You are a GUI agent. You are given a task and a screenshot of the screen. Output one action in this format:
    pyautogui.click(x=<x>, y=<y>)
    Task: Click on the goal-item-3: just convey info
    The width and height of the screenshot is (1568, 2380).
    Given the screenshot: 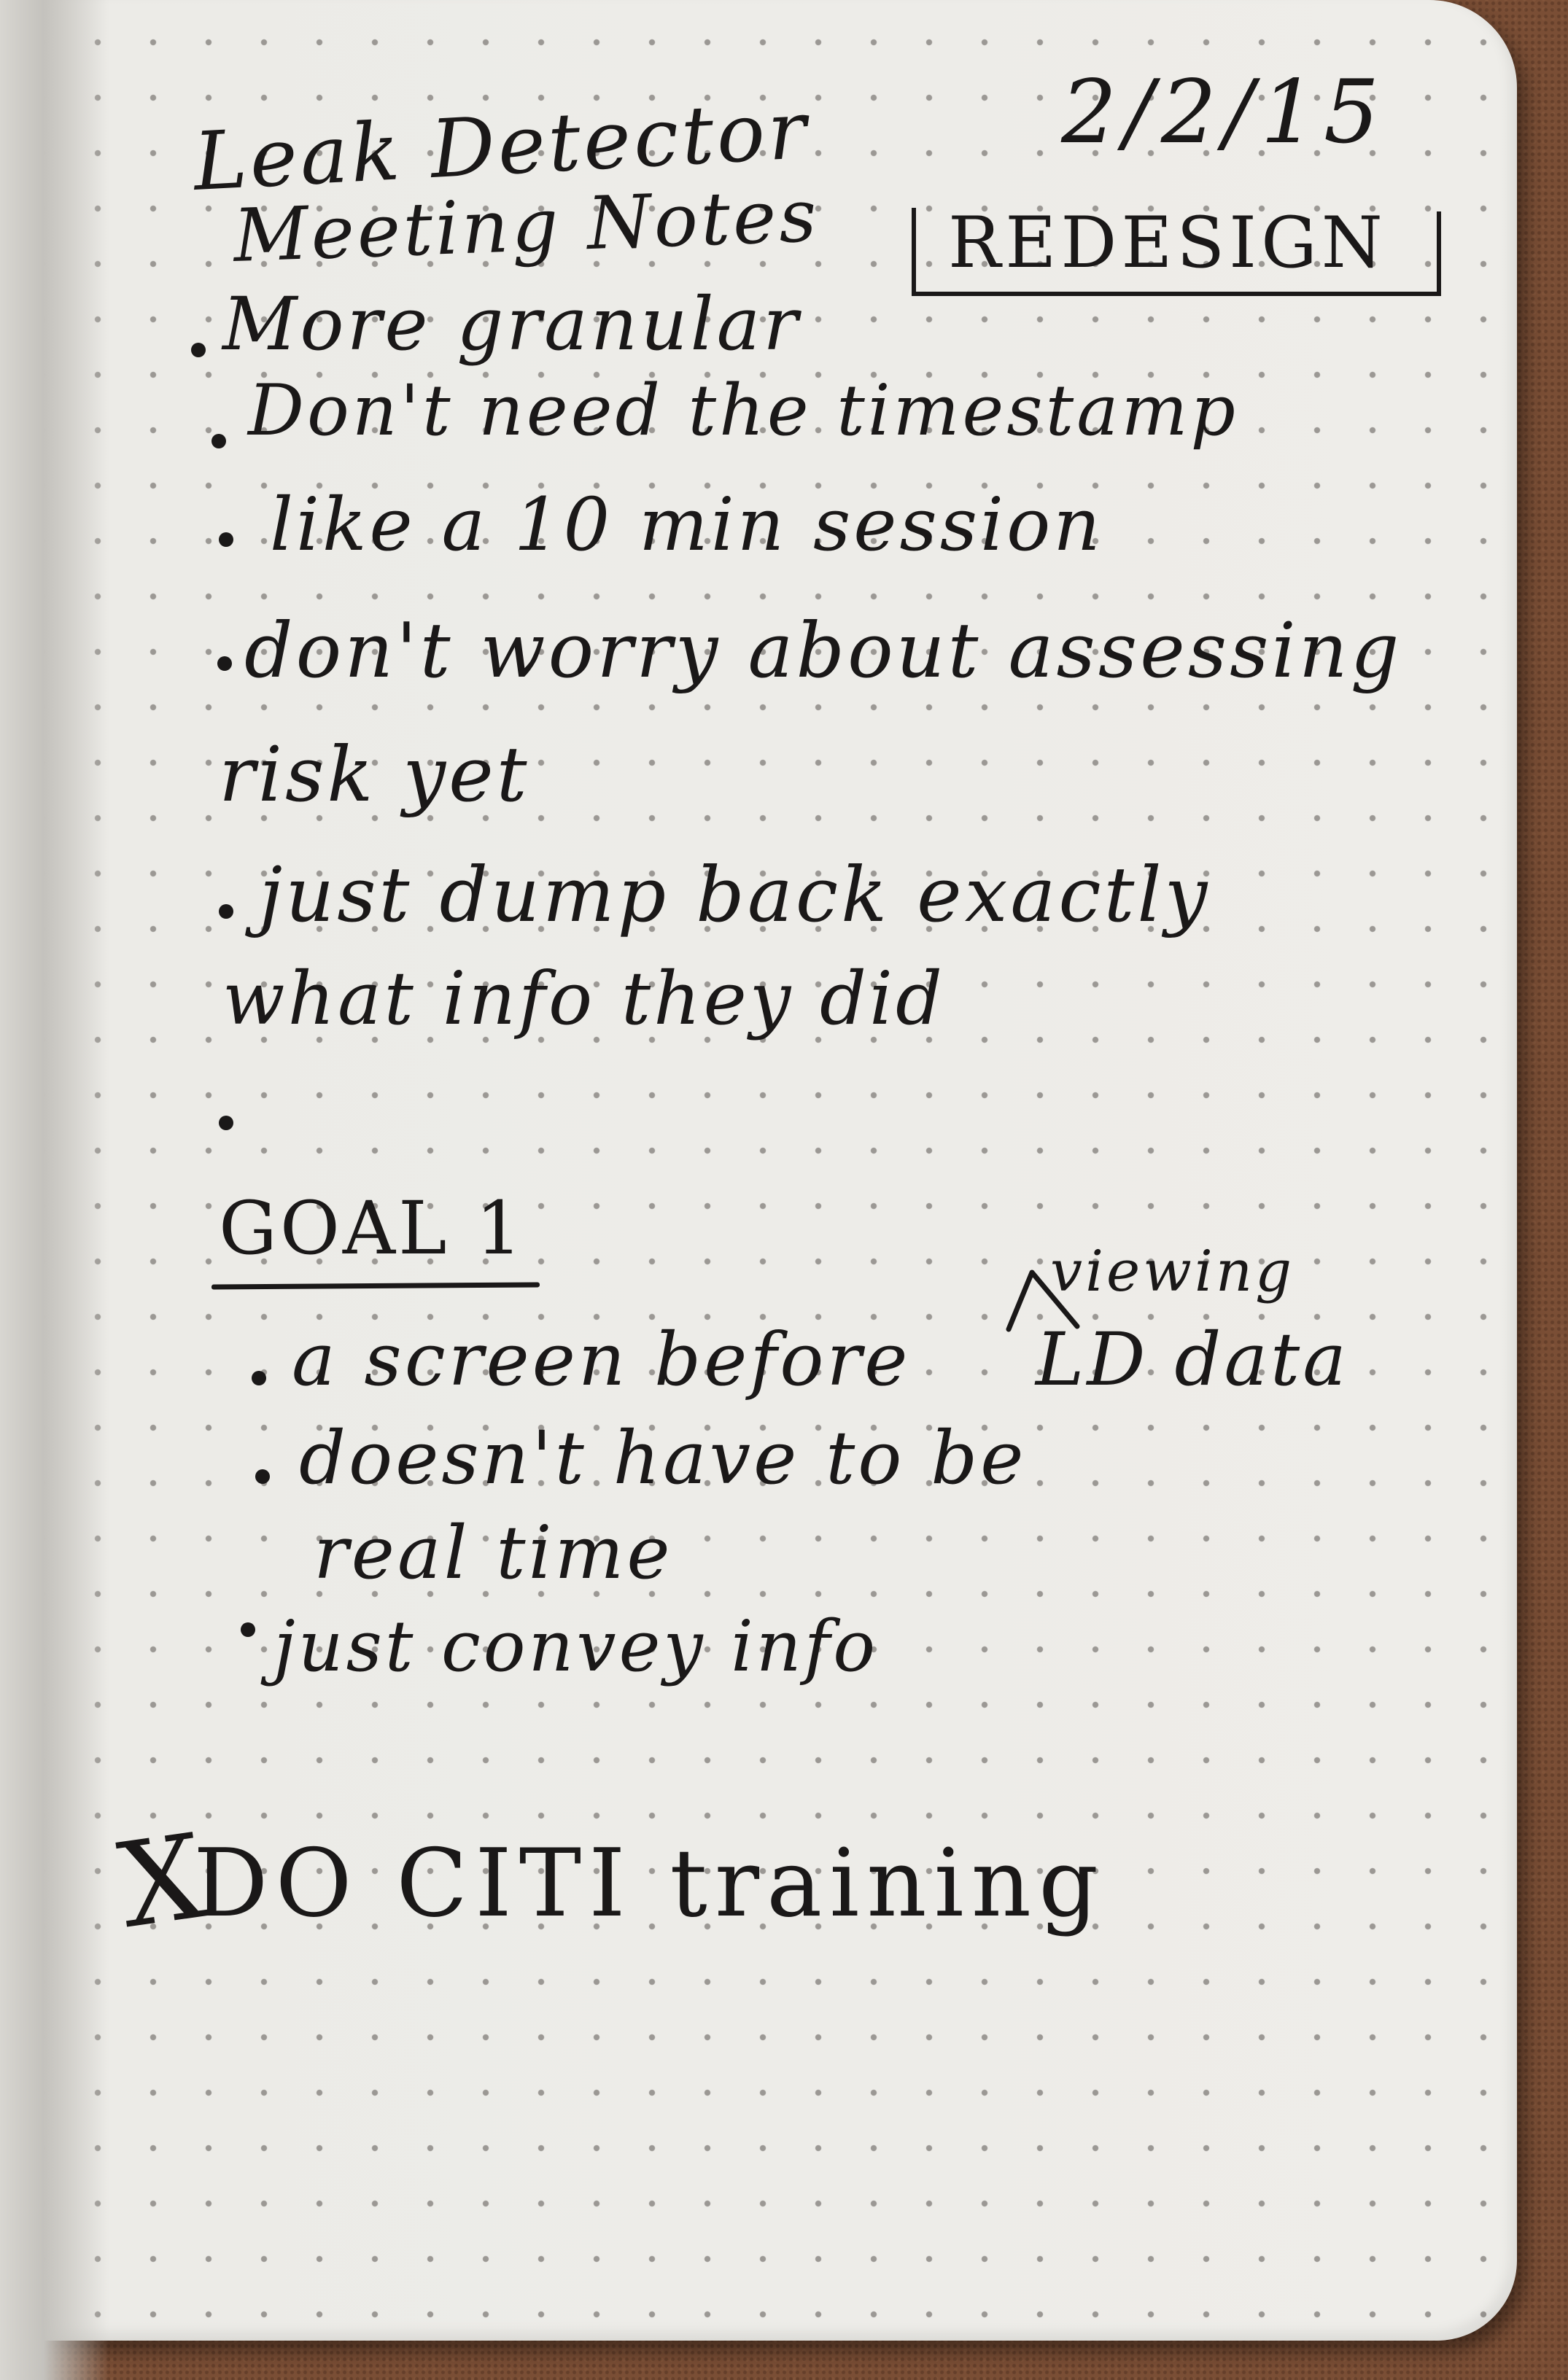 What is the action you would take?
    pyautogui.click(x=575, y=1646)
    